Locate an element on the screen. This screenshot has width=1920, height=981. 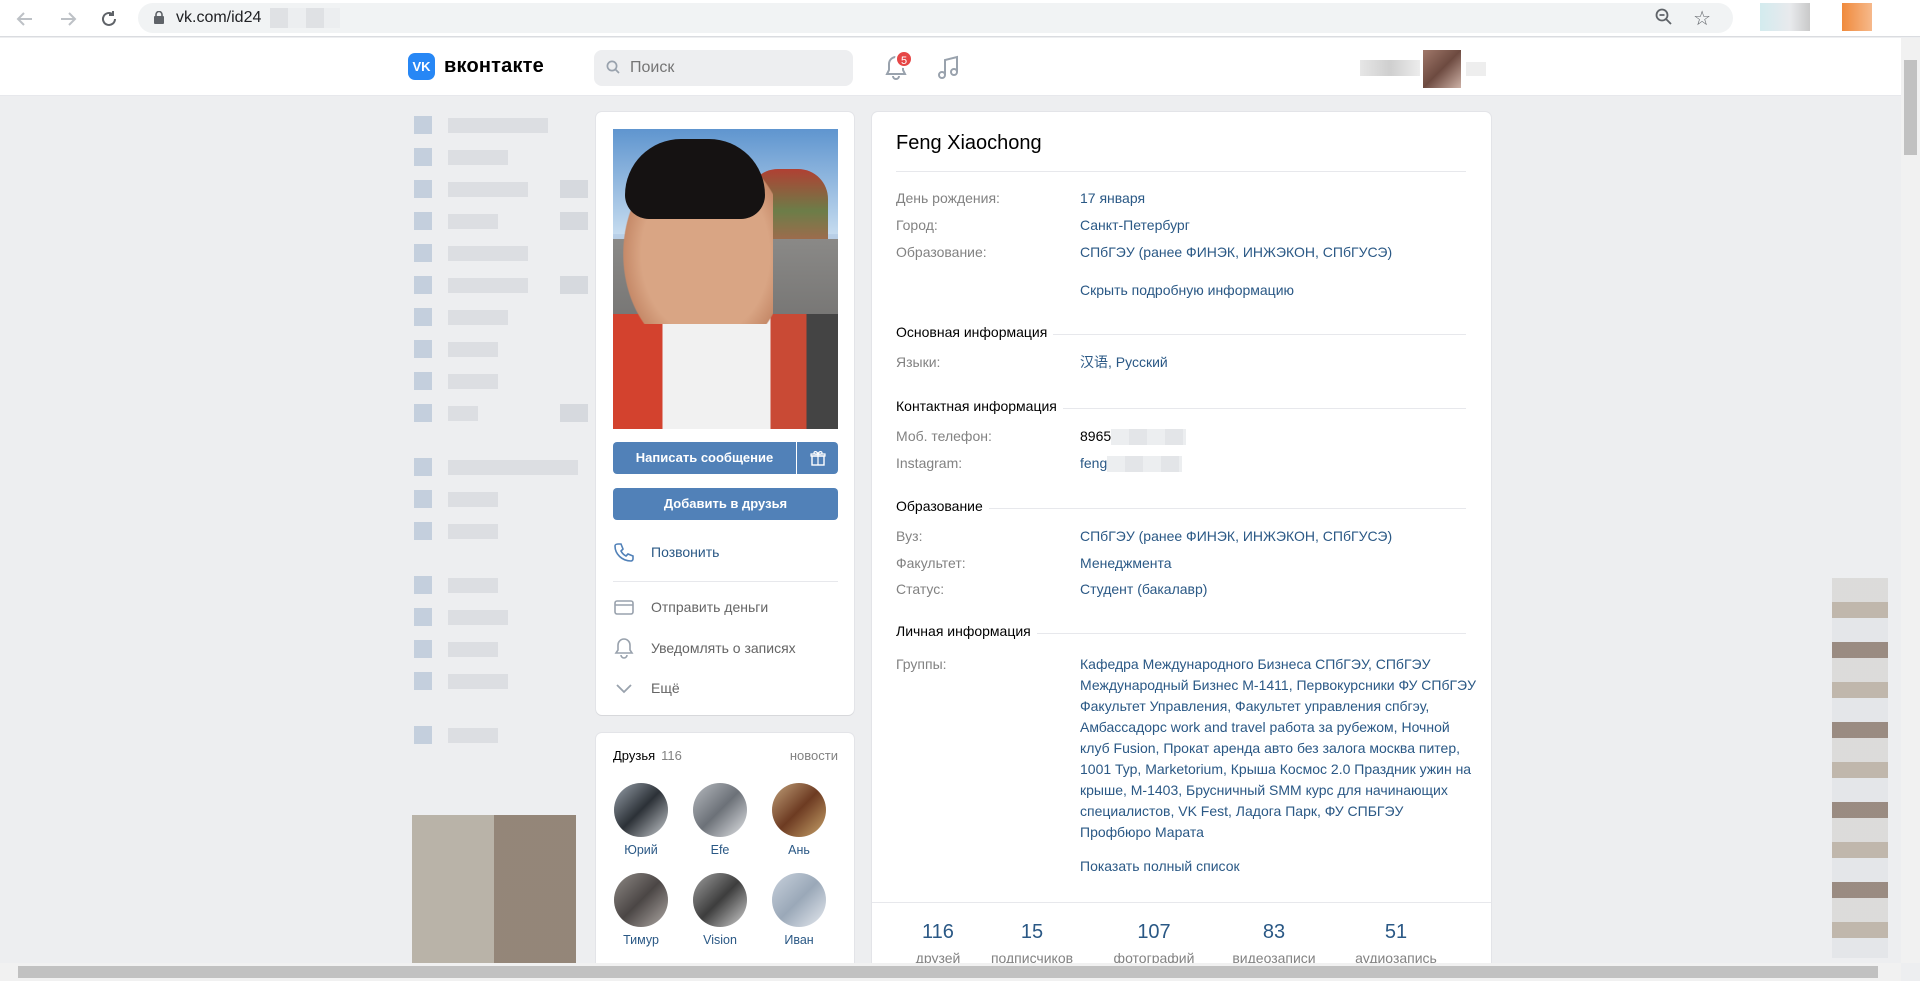
friends-count: 116 is located at coordinates (671, 755).